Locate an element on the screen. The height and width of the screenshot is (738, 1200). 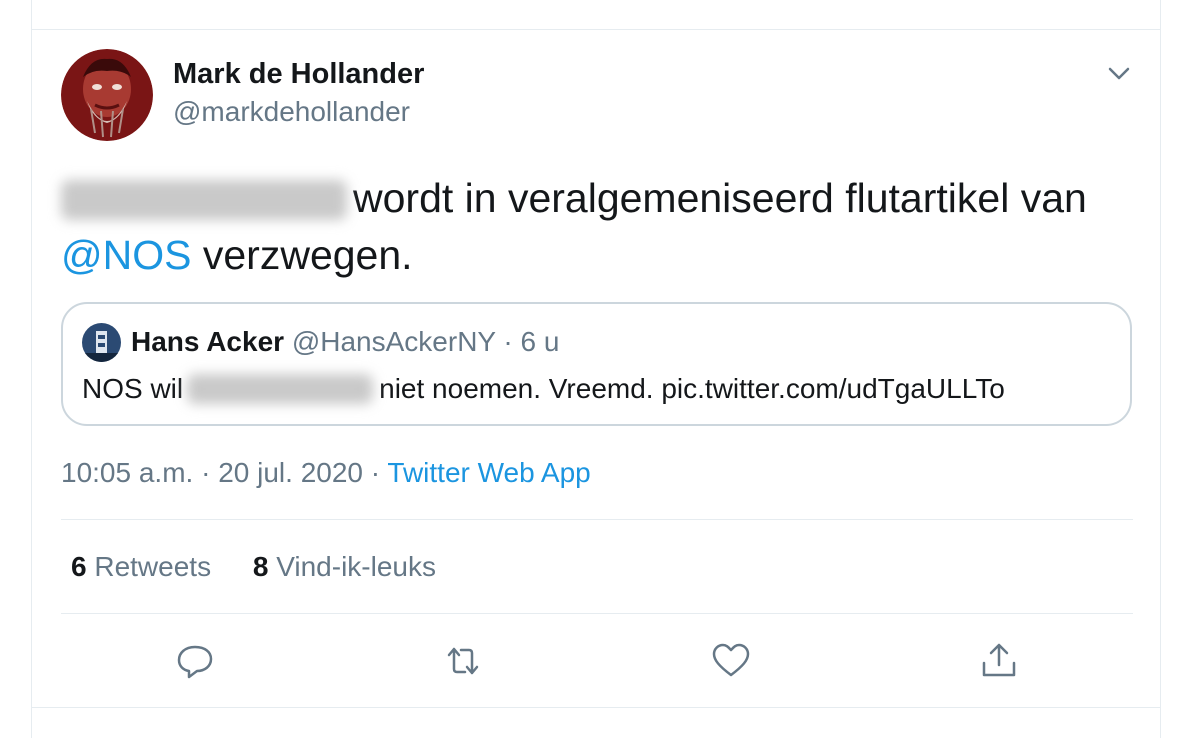
likes-stat: 8 Vind-ik-leuks is located at coordinates (344, 566).